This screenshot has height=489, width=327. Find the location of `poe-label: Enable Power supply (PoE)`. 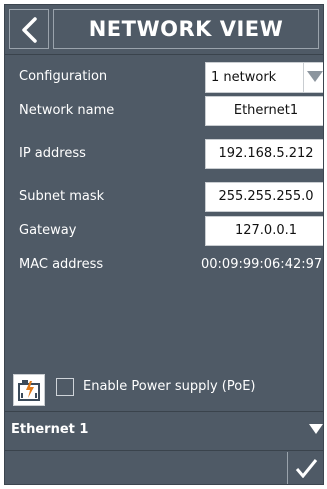

poe-label: Enable Power supply (PoE) is located at coordinates (169, 386).